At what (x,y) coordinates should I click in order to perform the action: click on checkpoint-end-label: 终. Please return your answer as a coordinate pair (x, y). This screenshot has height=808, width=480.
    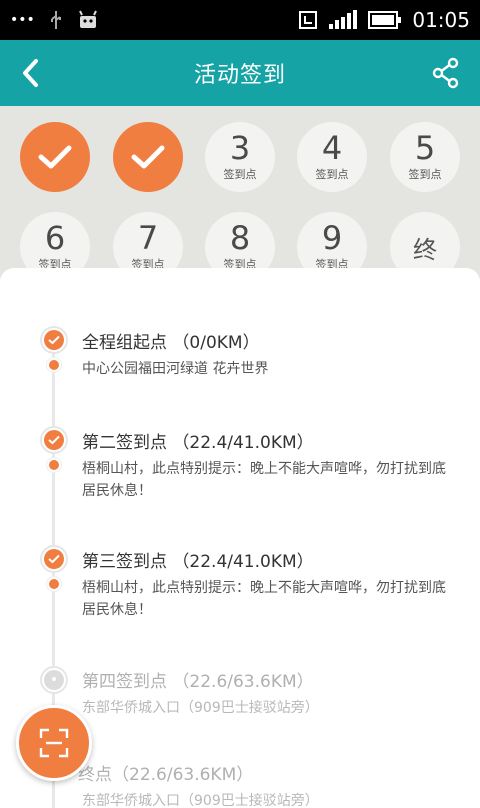
    Looking at the image, I should click on (425, 249).